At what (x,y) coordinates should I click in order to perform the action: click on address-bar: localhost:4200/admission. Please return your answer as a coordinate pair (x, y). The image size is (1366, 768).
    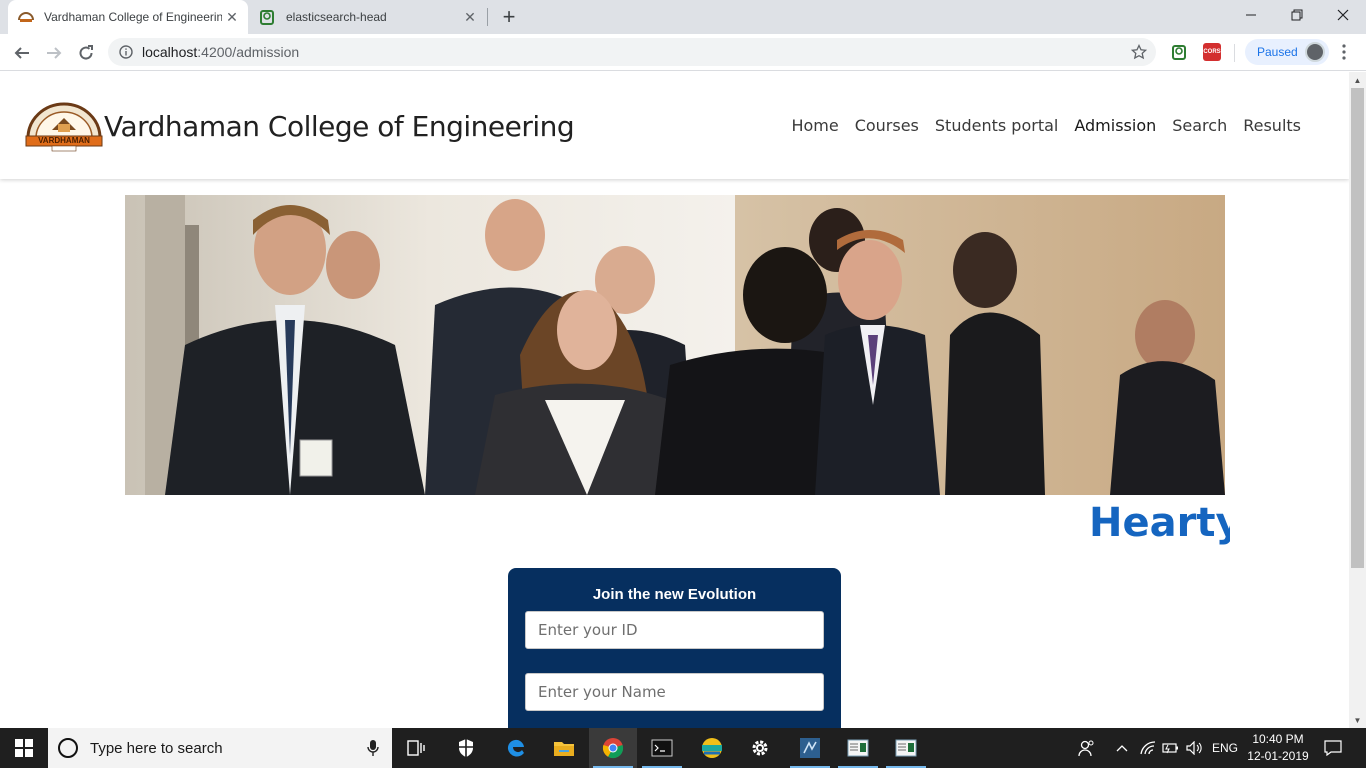
    Looking at the image, I should click on (632, 52).